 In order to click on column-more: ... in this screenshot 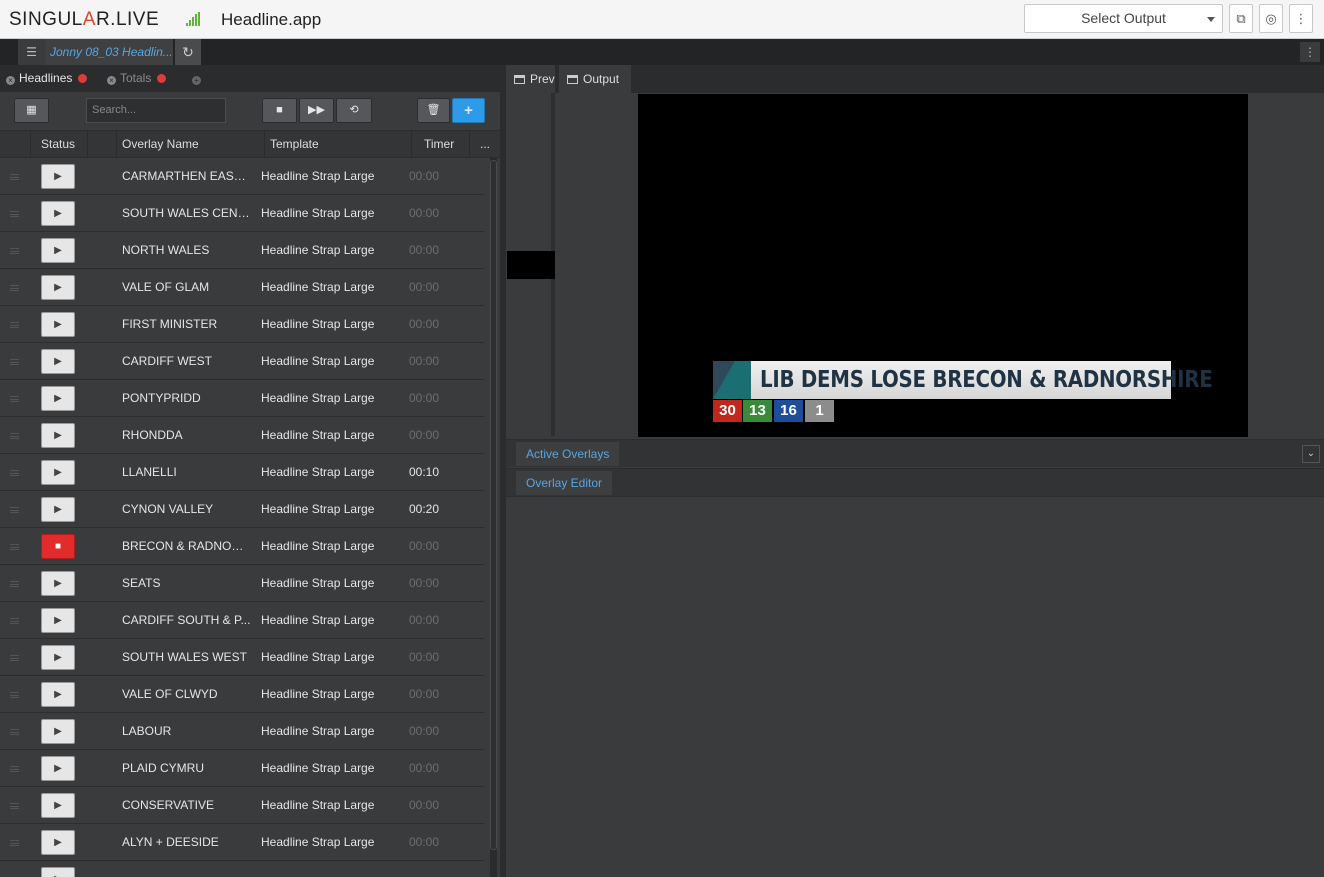, I will do `click(483, 144)`.